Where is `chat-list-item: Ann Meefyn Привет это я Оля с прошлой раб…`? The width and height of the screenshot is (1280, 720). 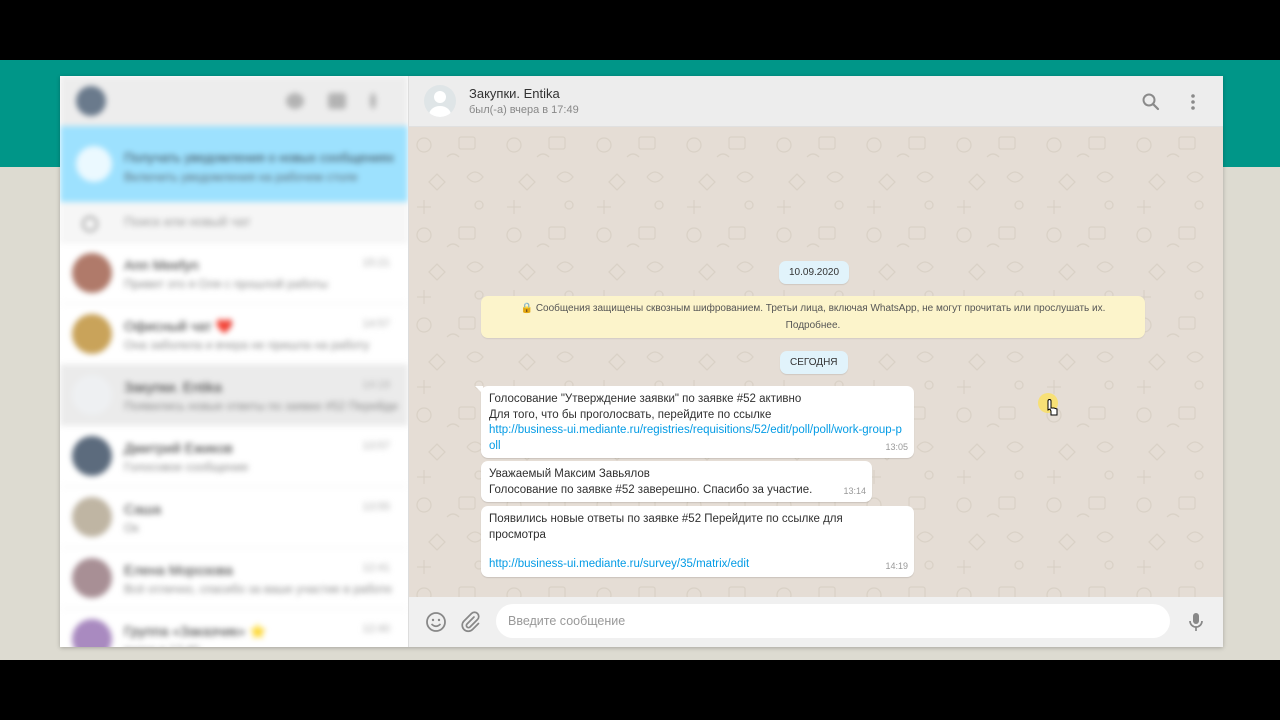
chat-list-item: Ann Meefyn Привет это я Оля с прошлой раб… is located at coordinates (234, 273).